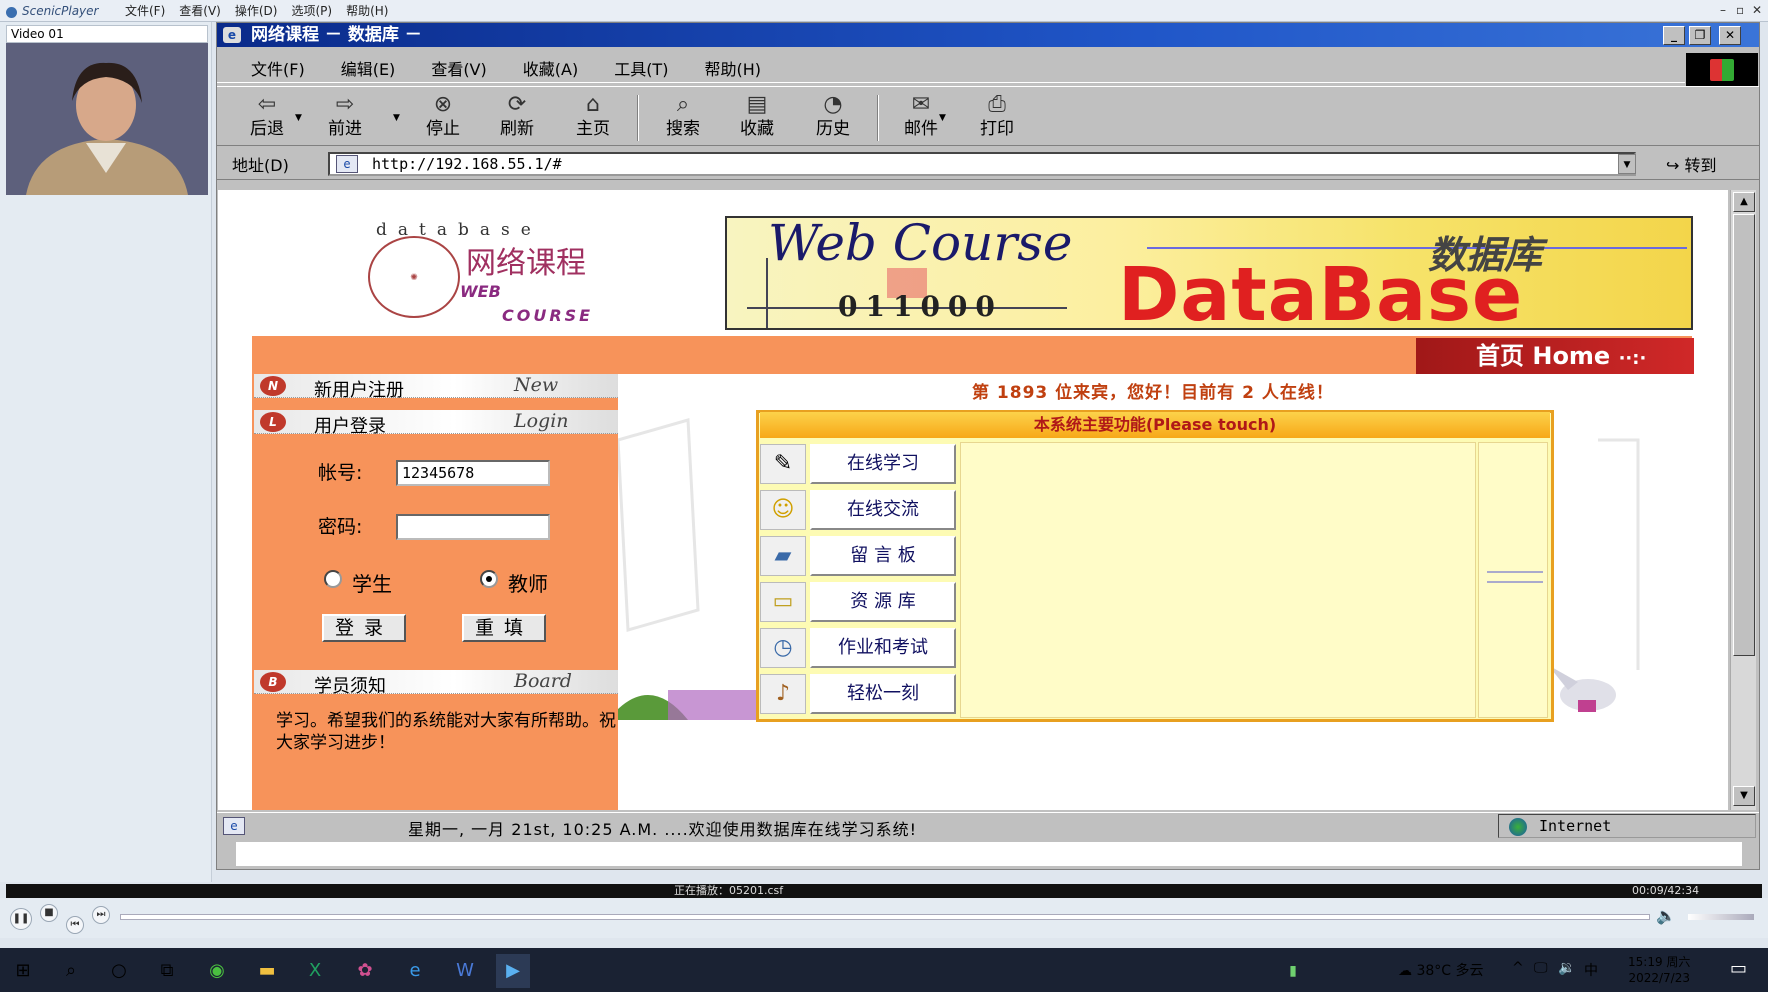  What do you see at coordinates (988, 35) in the screenshot?
I see `ie-titlebar: e 网络课程 － 数据库 － _ ❐ ✕` at bounding box center [988, 35].